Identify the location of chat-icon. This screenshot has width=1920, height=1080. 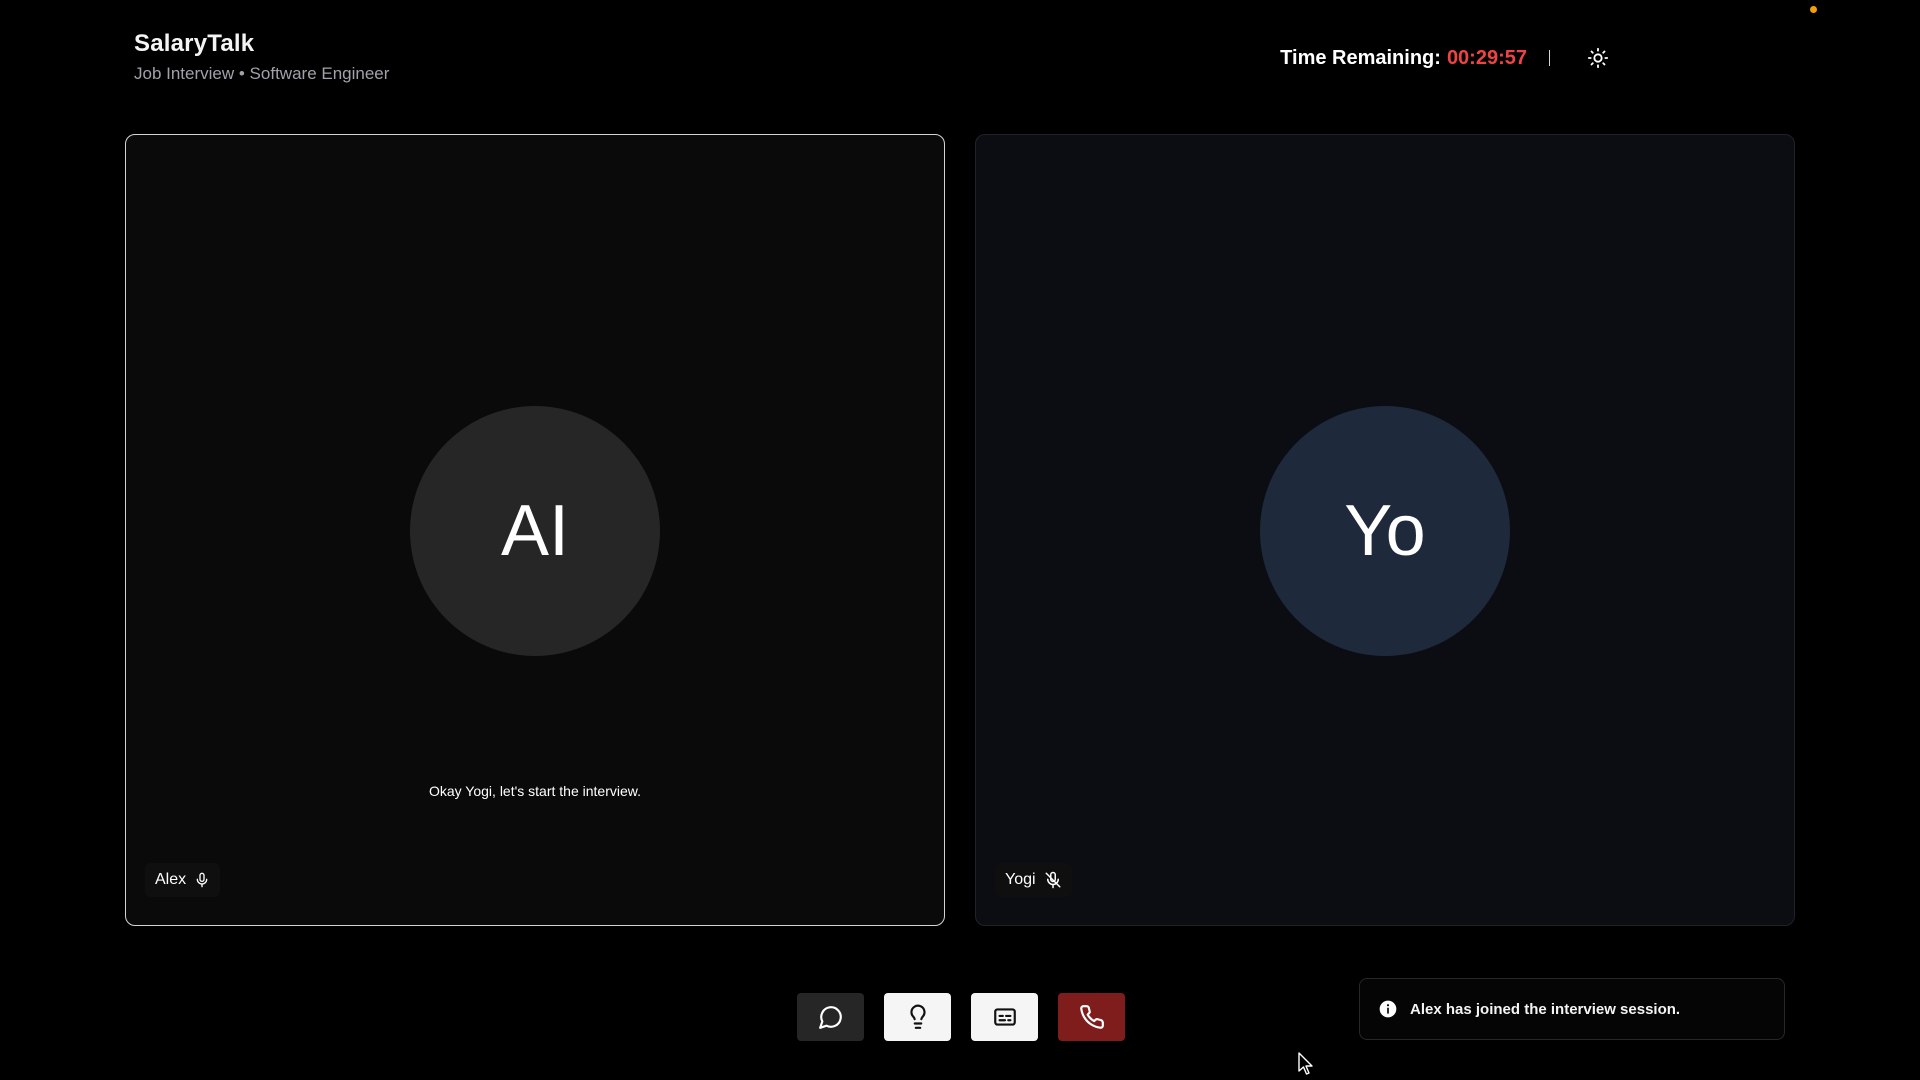
(830, 1017).